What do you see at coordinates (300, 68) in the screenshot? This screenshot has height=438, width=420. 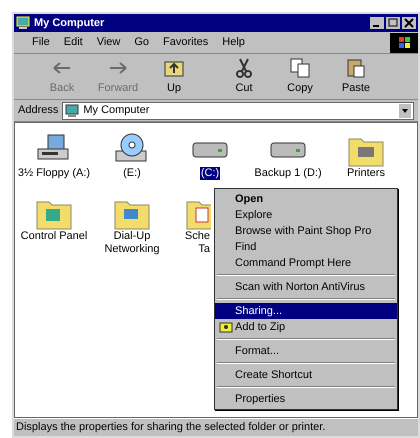 I see `copy-icon` at bounding box center [300, 68].